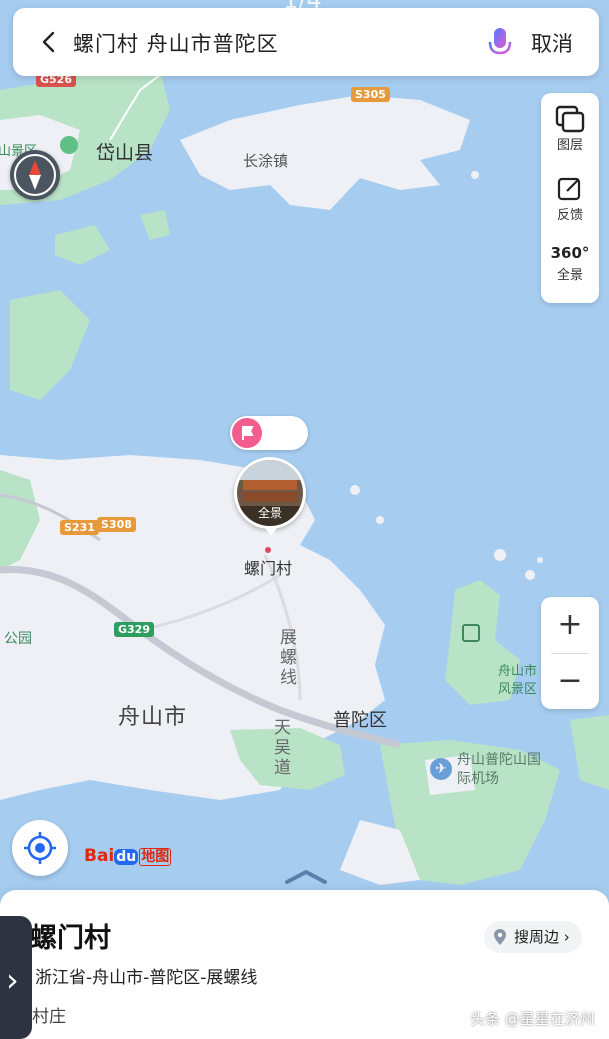 This screenshot has width=609, height=1039. Describe the element at coordinates (288, 658) in the screenshot. I see `map-label-road-zhanluo: 展螺线` at that location.